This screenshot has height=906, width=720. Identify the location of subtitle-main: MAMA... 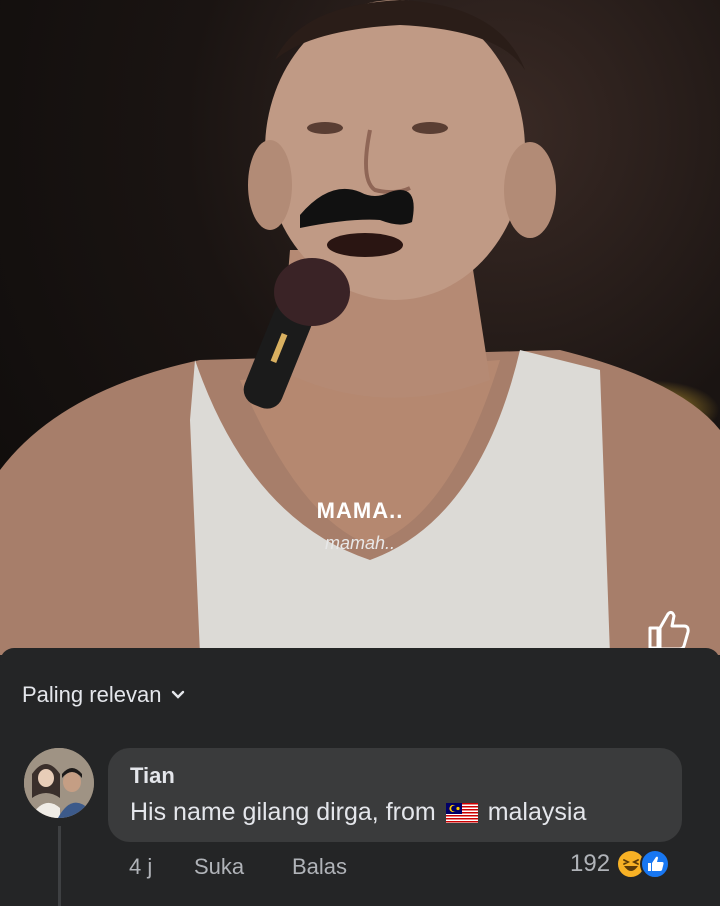
(360, 510).